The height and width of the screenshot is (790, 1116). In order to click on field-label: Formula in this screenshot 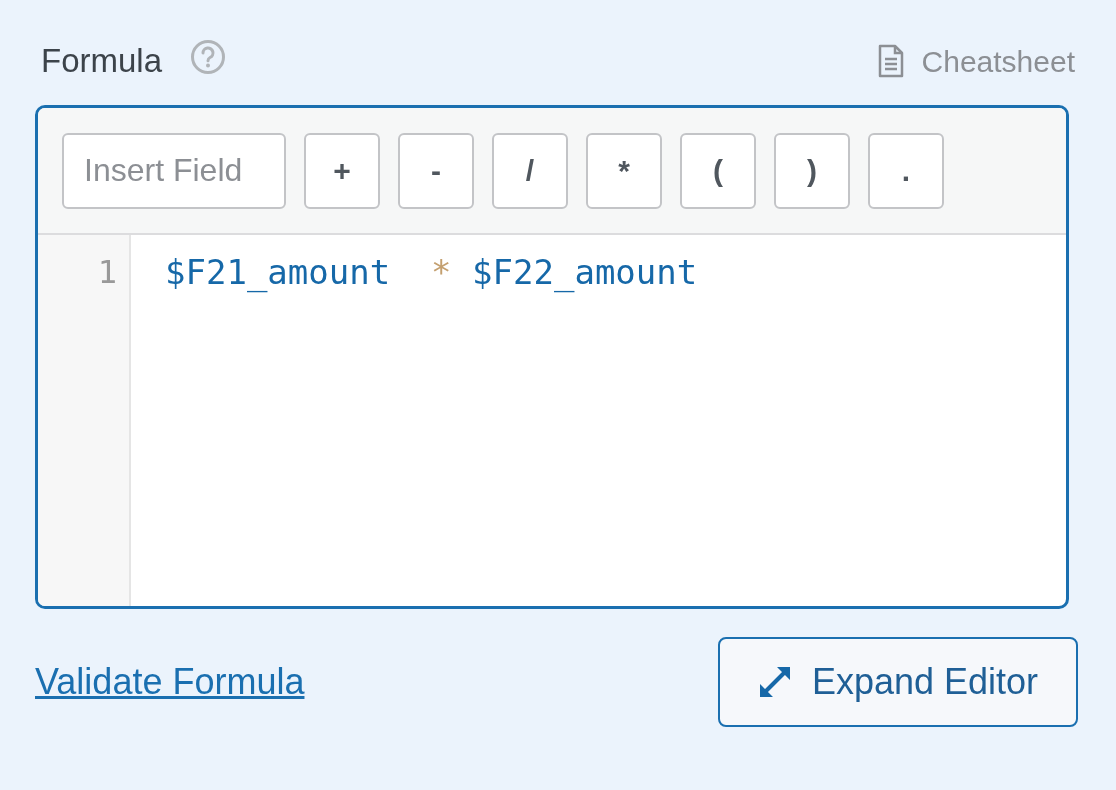, I will do `click(102, 61)`.